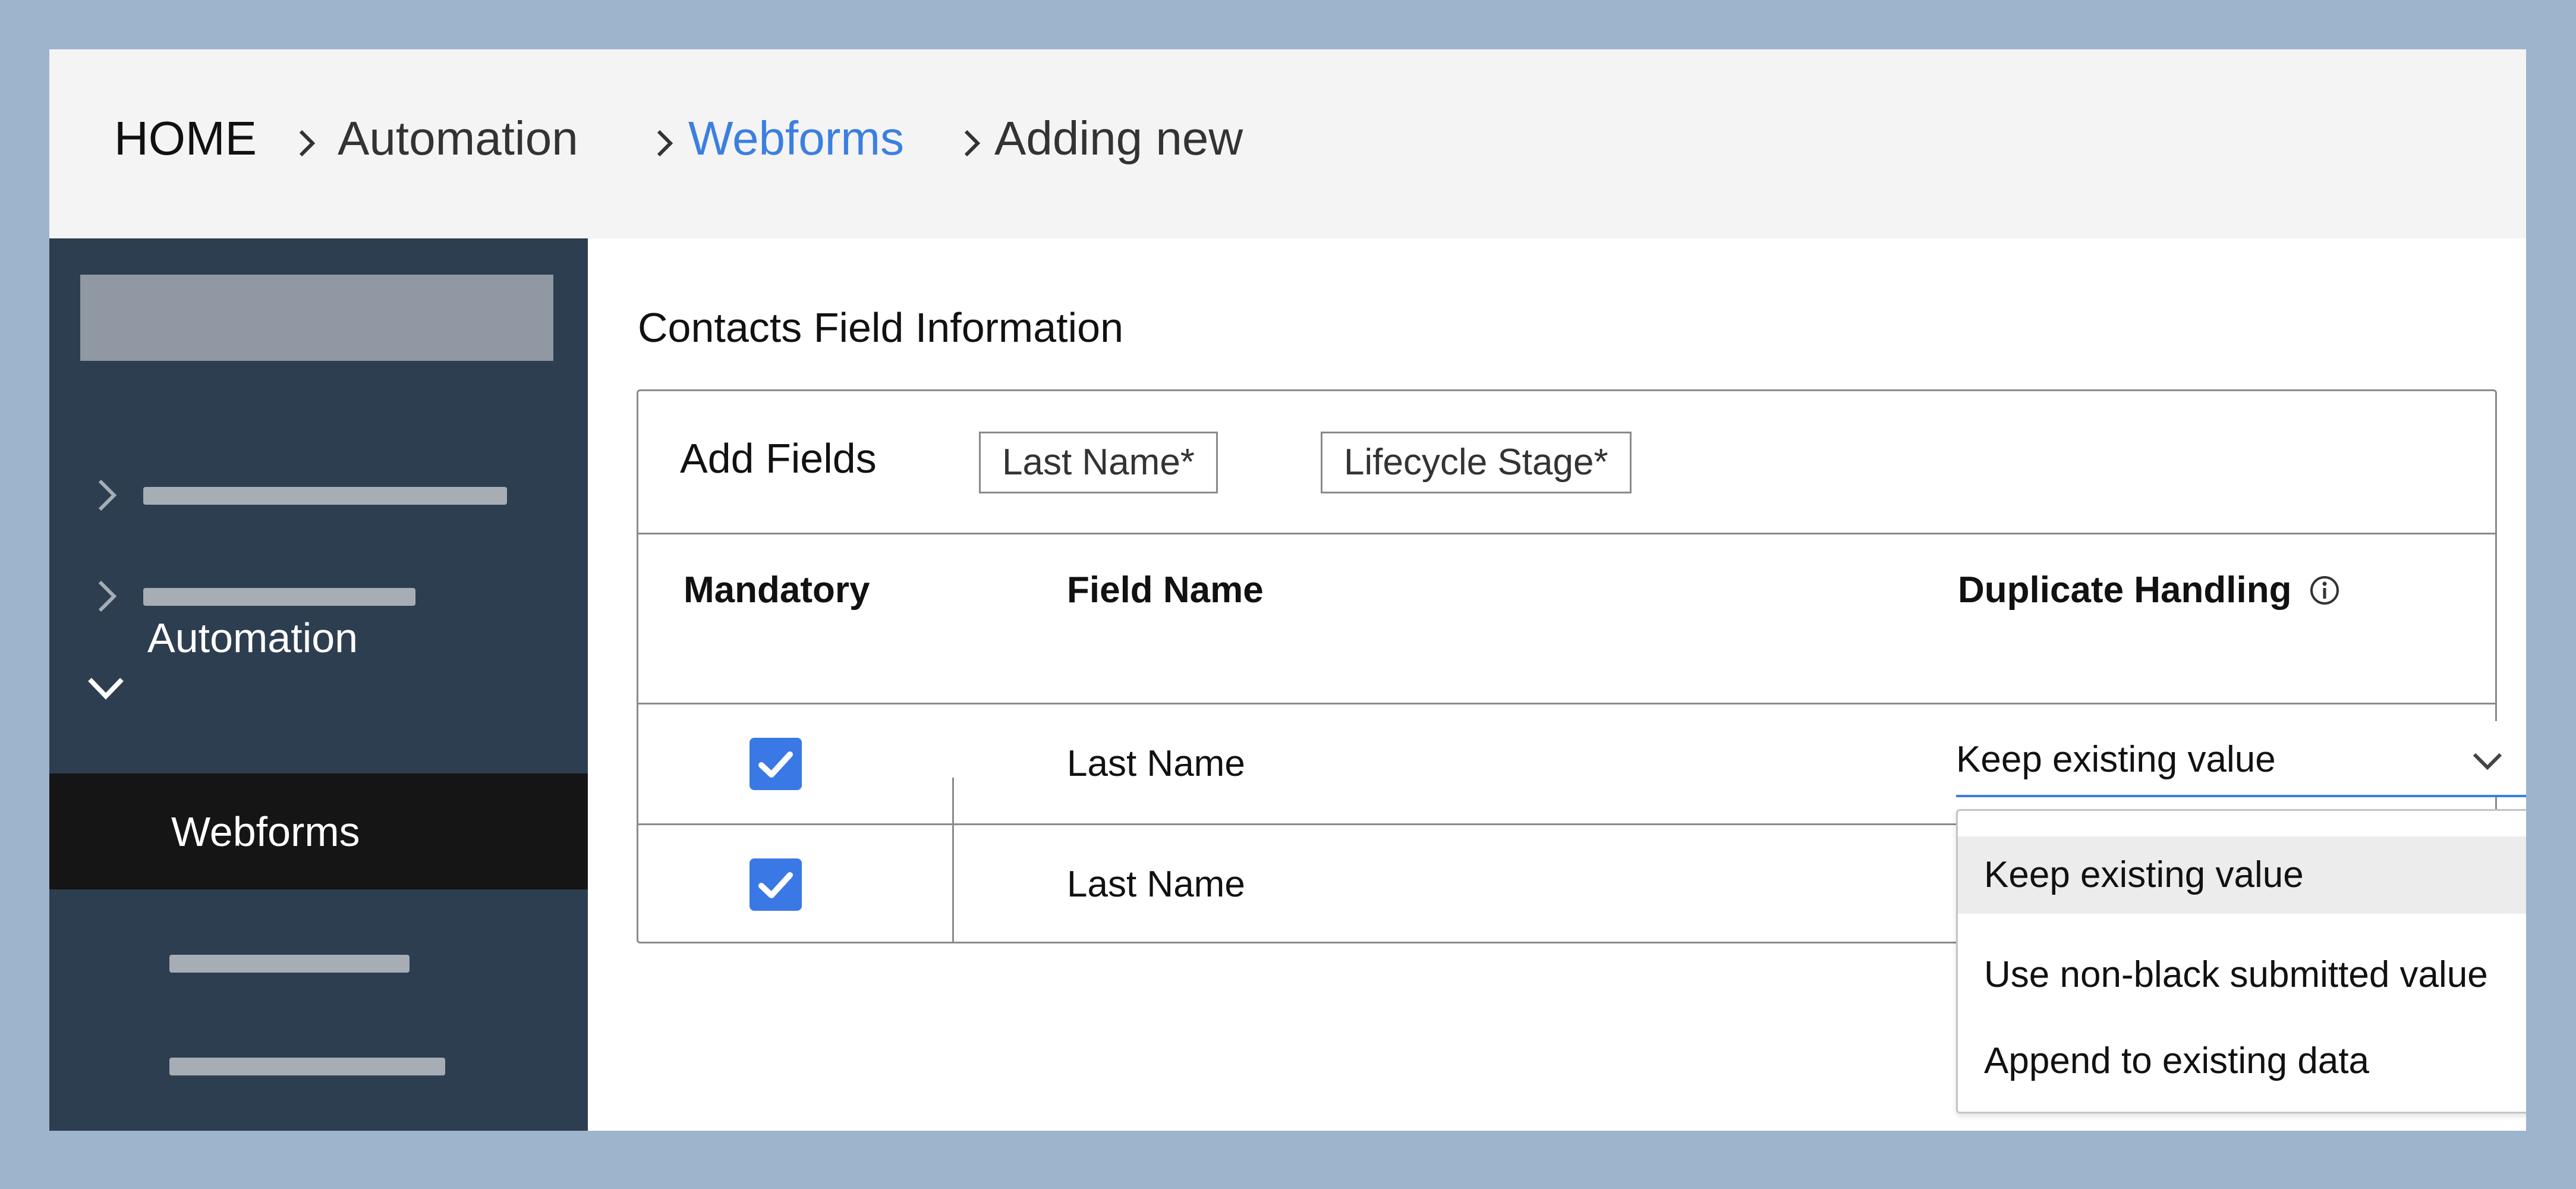 This screenshot has height=1189, width=2576. Describe the element at coordinates (316, 318) in the screenshot. I see `sidebar-logo-placeholder` at that location.